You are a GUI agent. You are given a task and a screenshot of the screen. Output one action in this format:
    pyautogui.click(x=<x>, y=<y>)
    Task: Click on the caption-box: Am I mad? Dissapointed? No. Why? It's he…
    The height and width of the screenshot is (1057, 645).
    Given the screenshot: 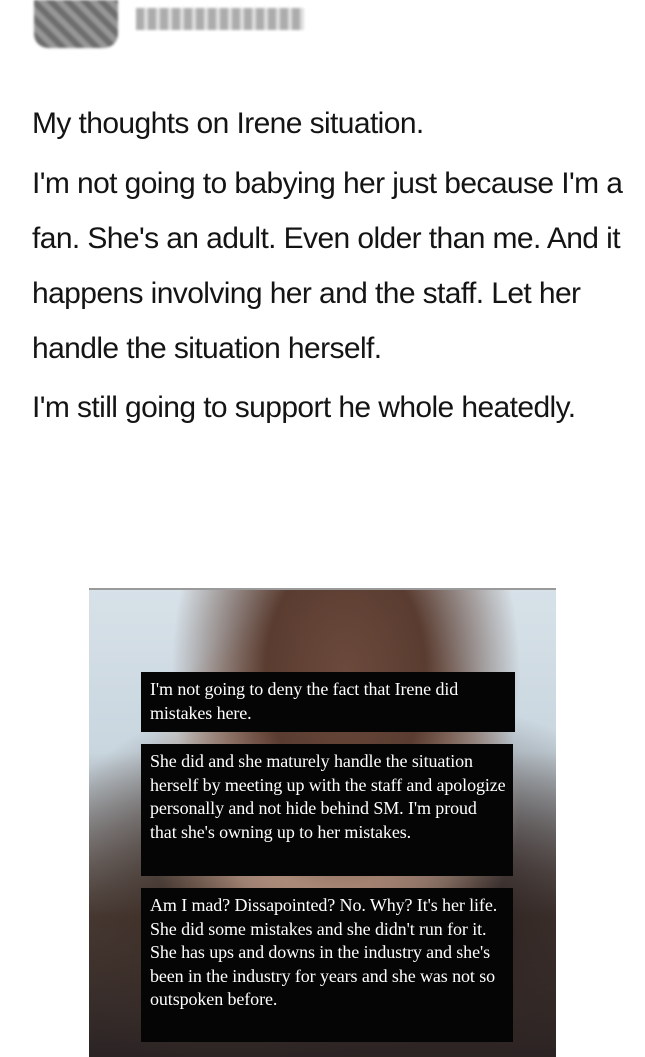 What is the action you would take?
    pyautogui.click(x=327, y=965)
    